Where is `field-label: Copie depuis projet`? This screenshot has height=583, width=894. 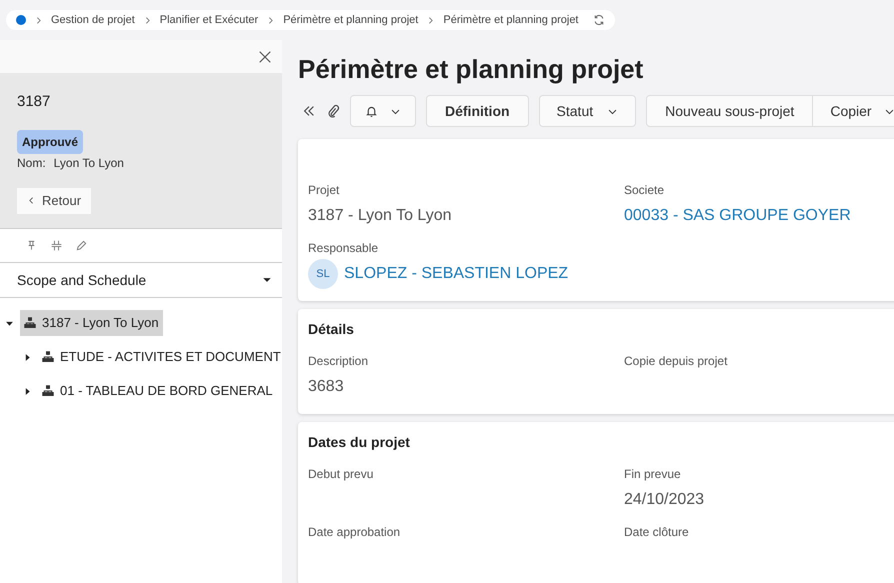
field-label: Copie depuis projet is located at coordinates (676, 361).